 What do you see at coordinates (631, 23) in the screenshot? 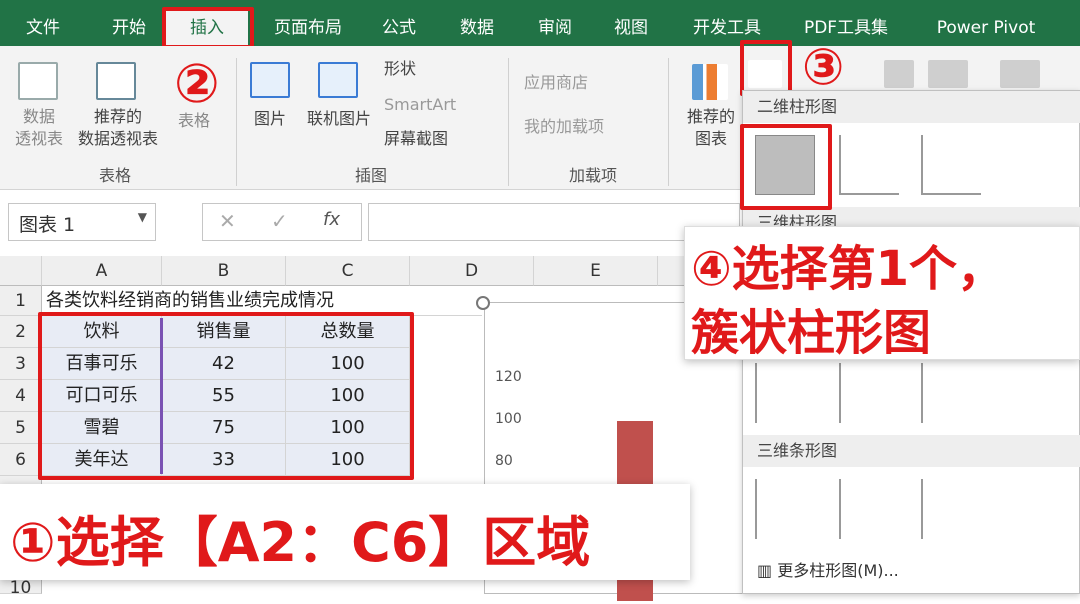
I see `tab-view: 视图` at bounding box center [631, 23].